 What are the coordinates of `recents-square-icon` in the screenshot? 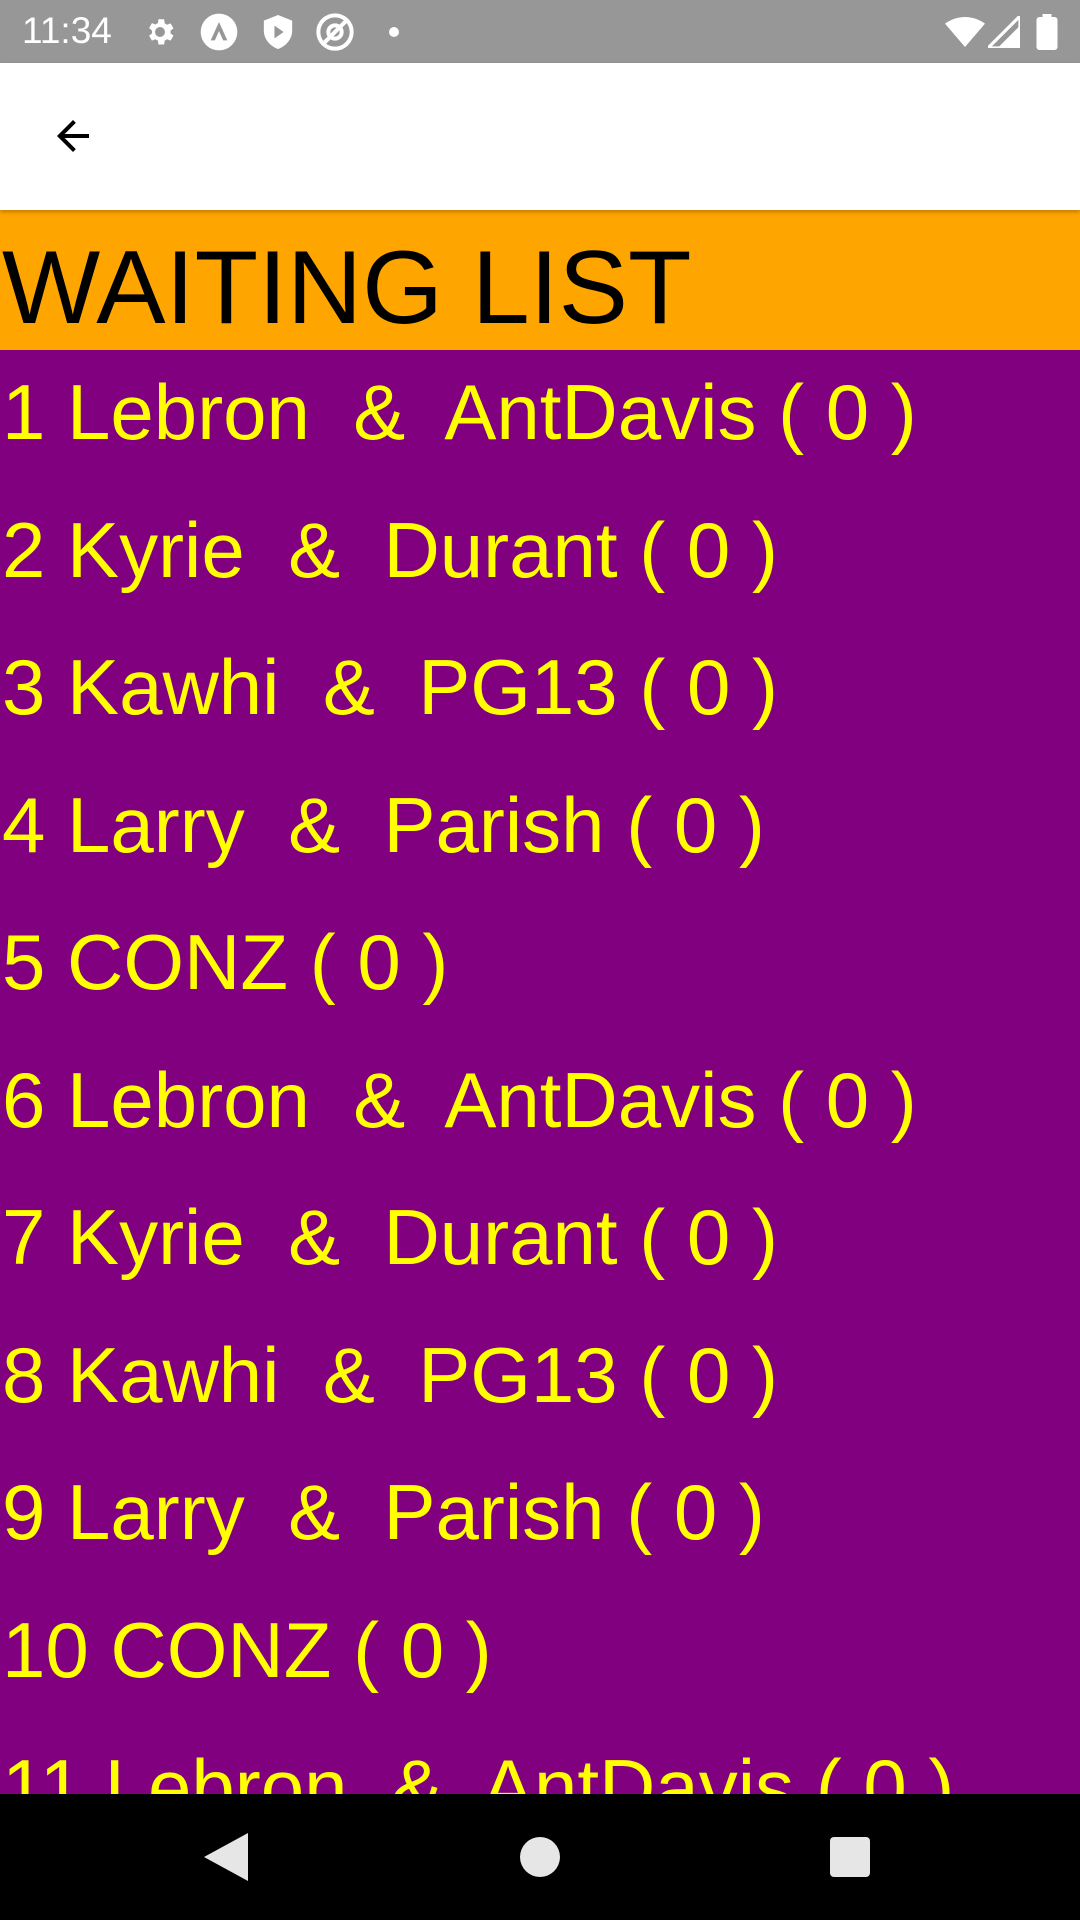 It's located at (850, 1857).